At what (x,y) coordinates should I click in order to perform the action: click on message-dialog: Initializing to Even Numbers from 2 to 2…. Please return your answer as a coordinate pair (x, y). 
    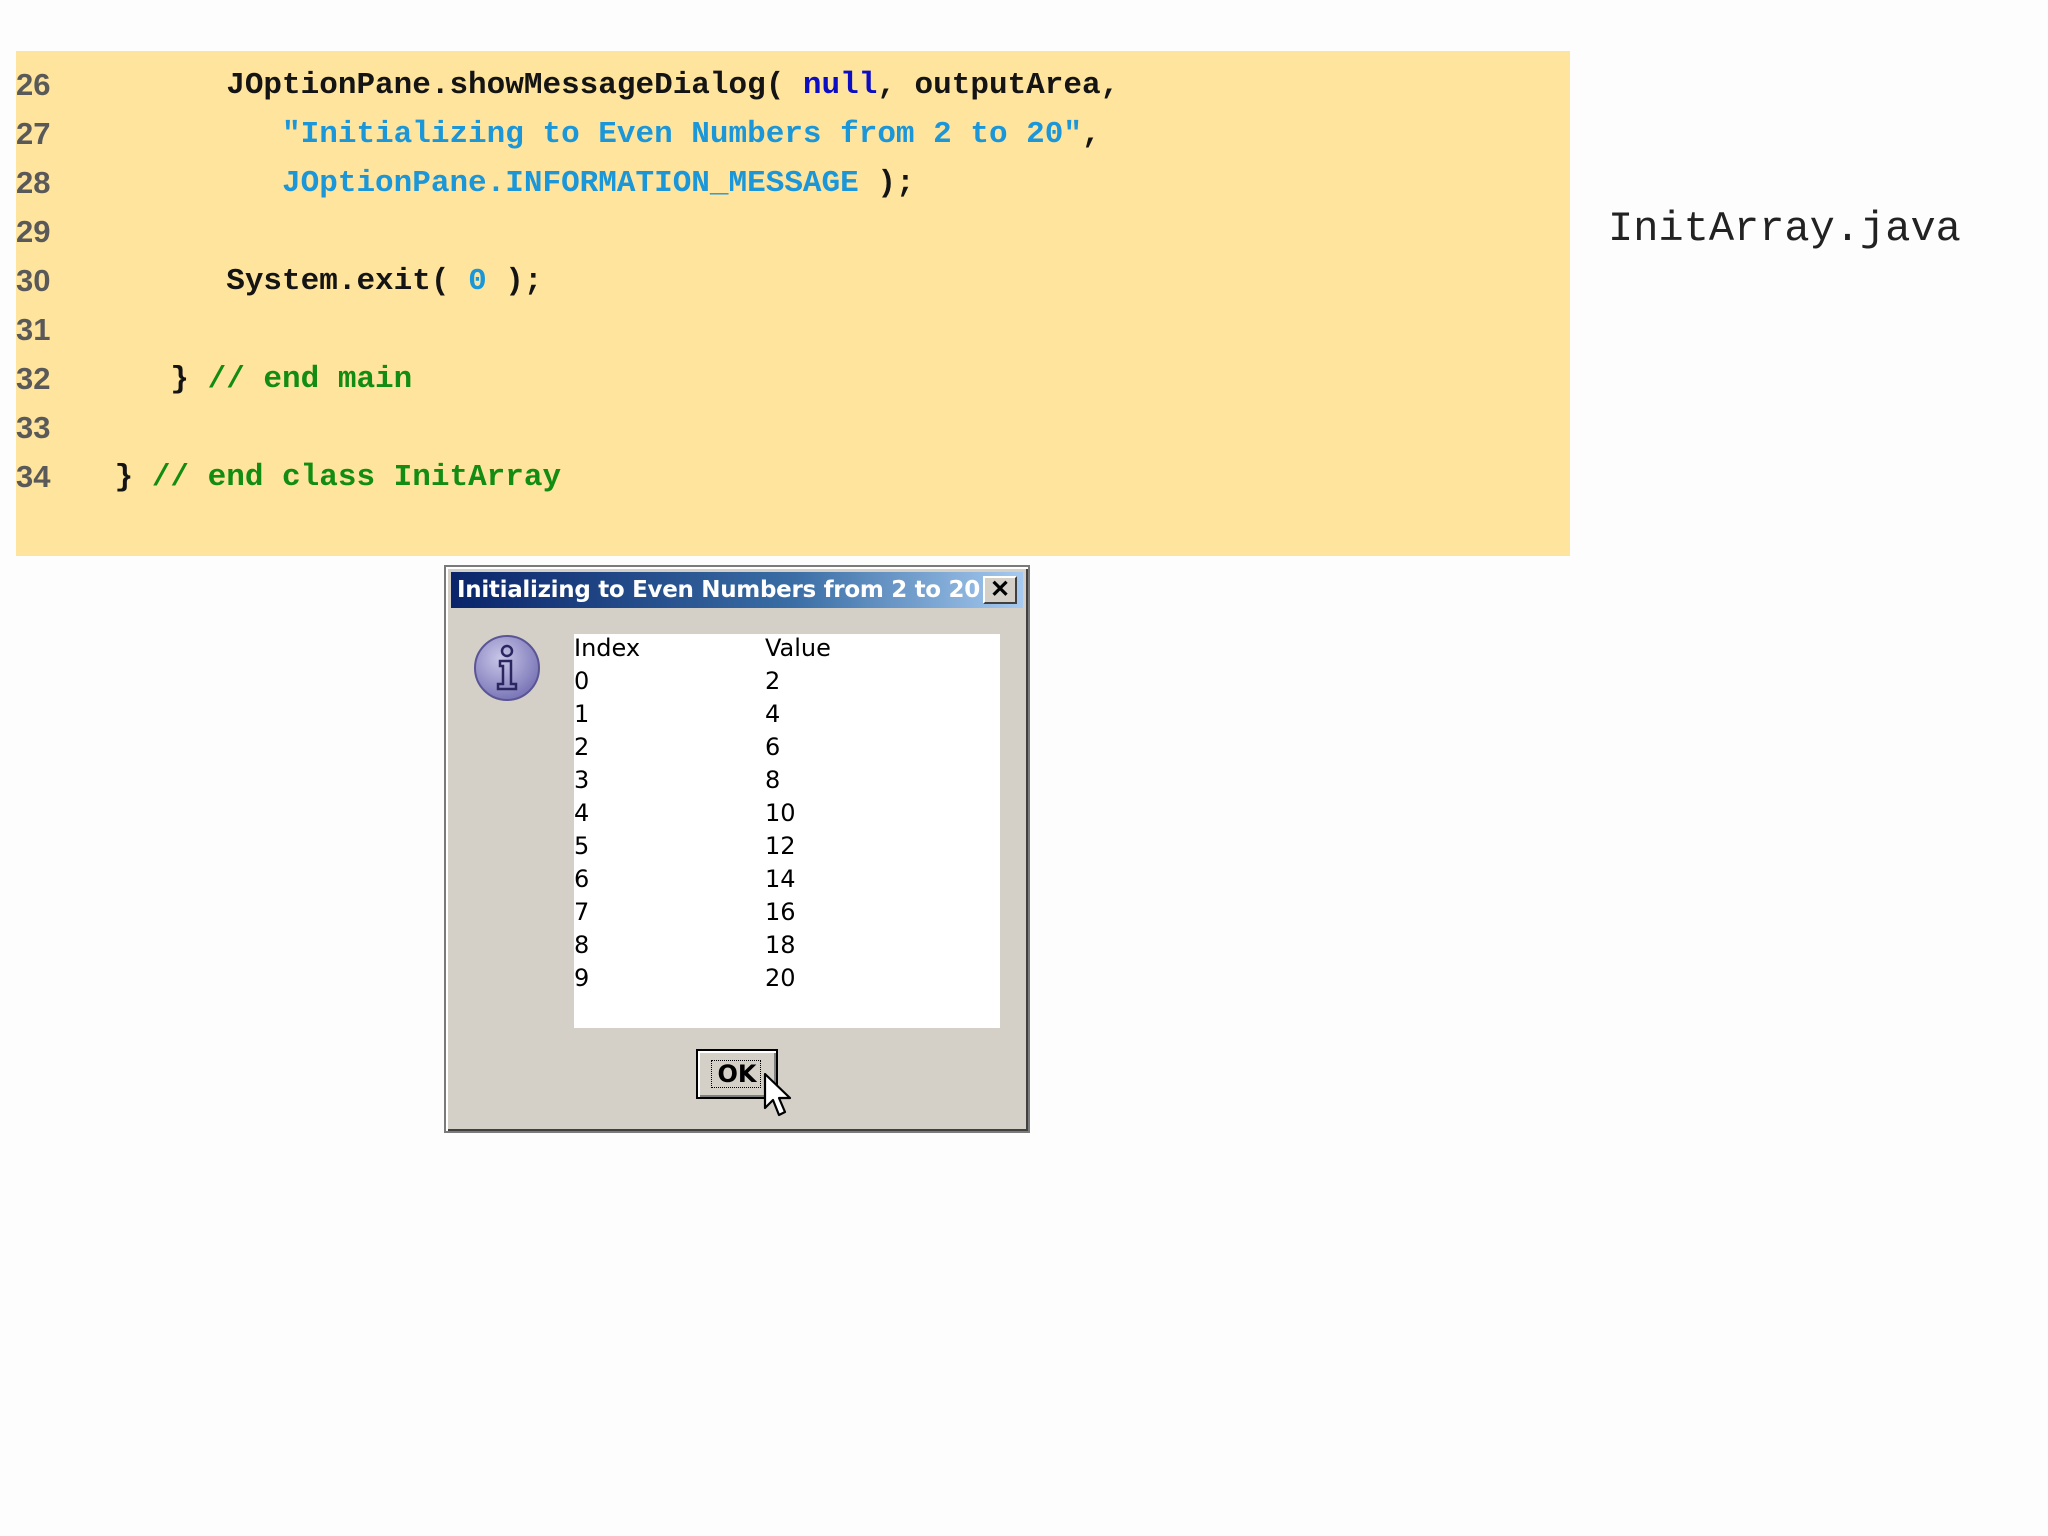
    Looking at the image, I should click on (737, 849).